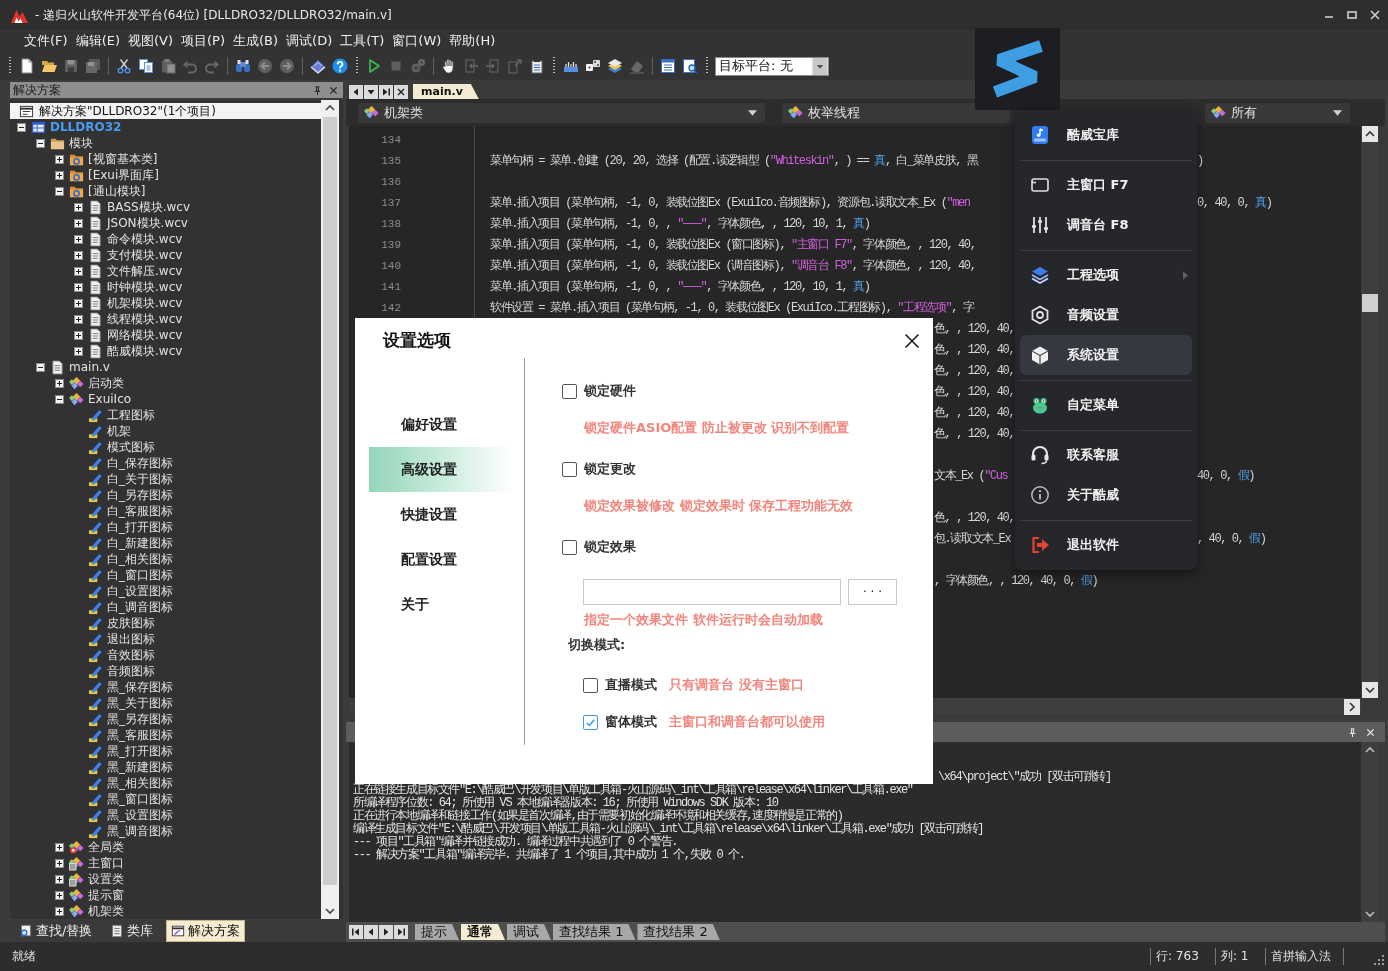 The height and width of the screenshot is (971, 1388). What do you see at coordinates (668, 66) in the screenshot?
I see `list-window-icon` at bounding box center [668, 66].